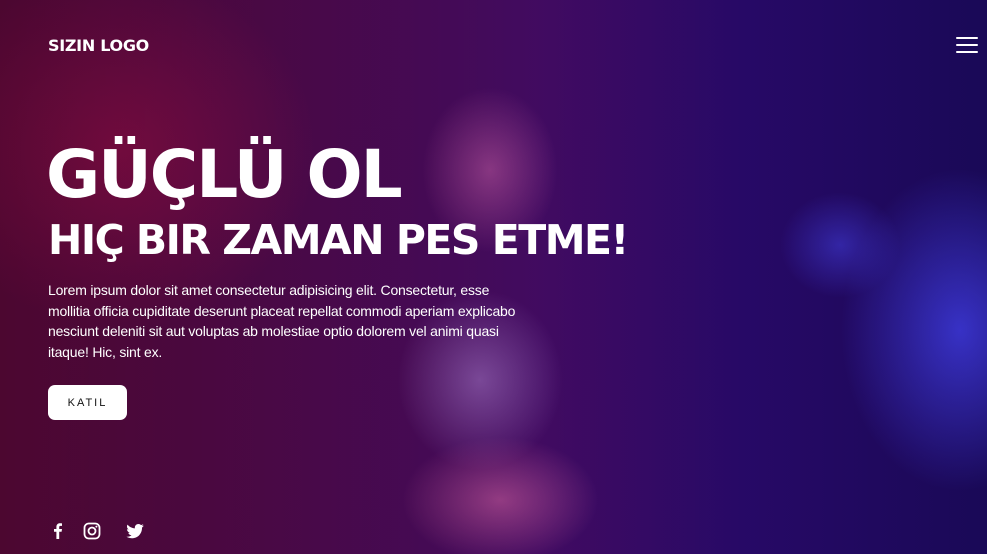  What do you see at coordinates (92, 531) in the screenshot?
I see `instagram-icon` at bounding box center [92, 531].